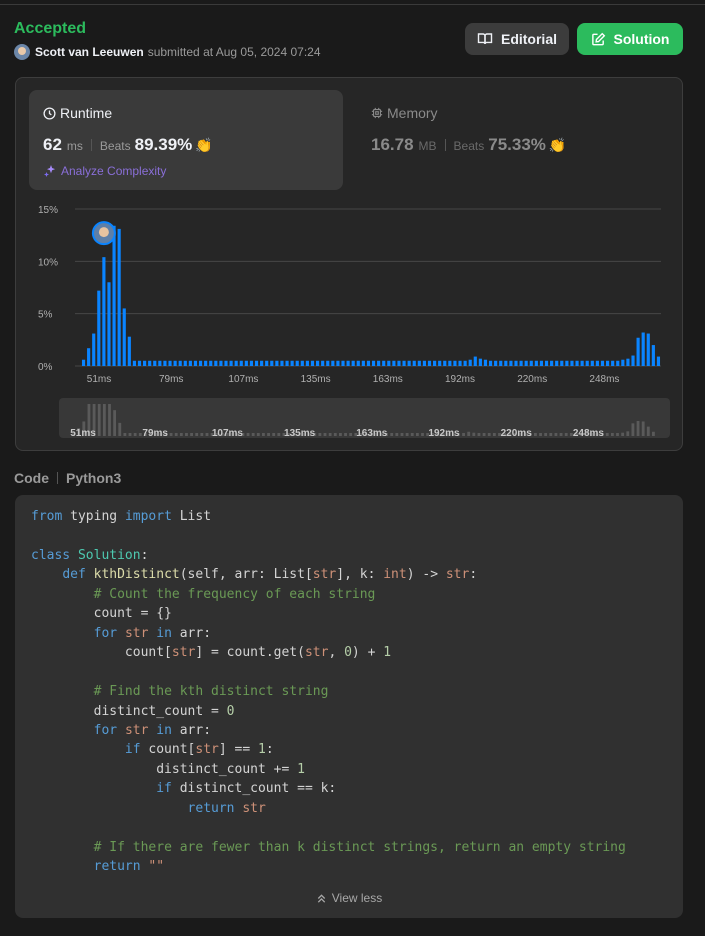 Image resolution: width=705 pixels, height=936 pixels. Describe the element at coordinates (103, 233) in the screenshot. I see `your-submission-marker` at that location.